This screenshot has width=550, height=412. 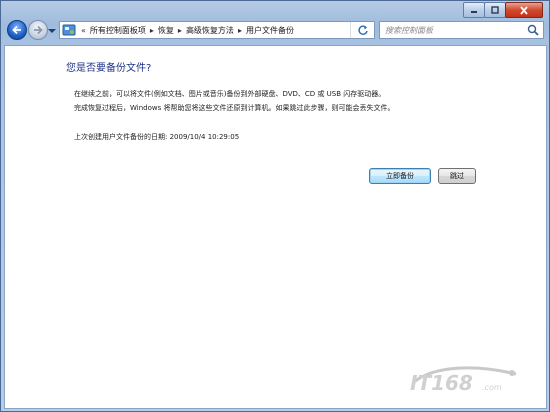 What do you see at coordinates (441, 382) in the screenshot?
I see `svg-text: IT168` at bounding box center [441, 382].